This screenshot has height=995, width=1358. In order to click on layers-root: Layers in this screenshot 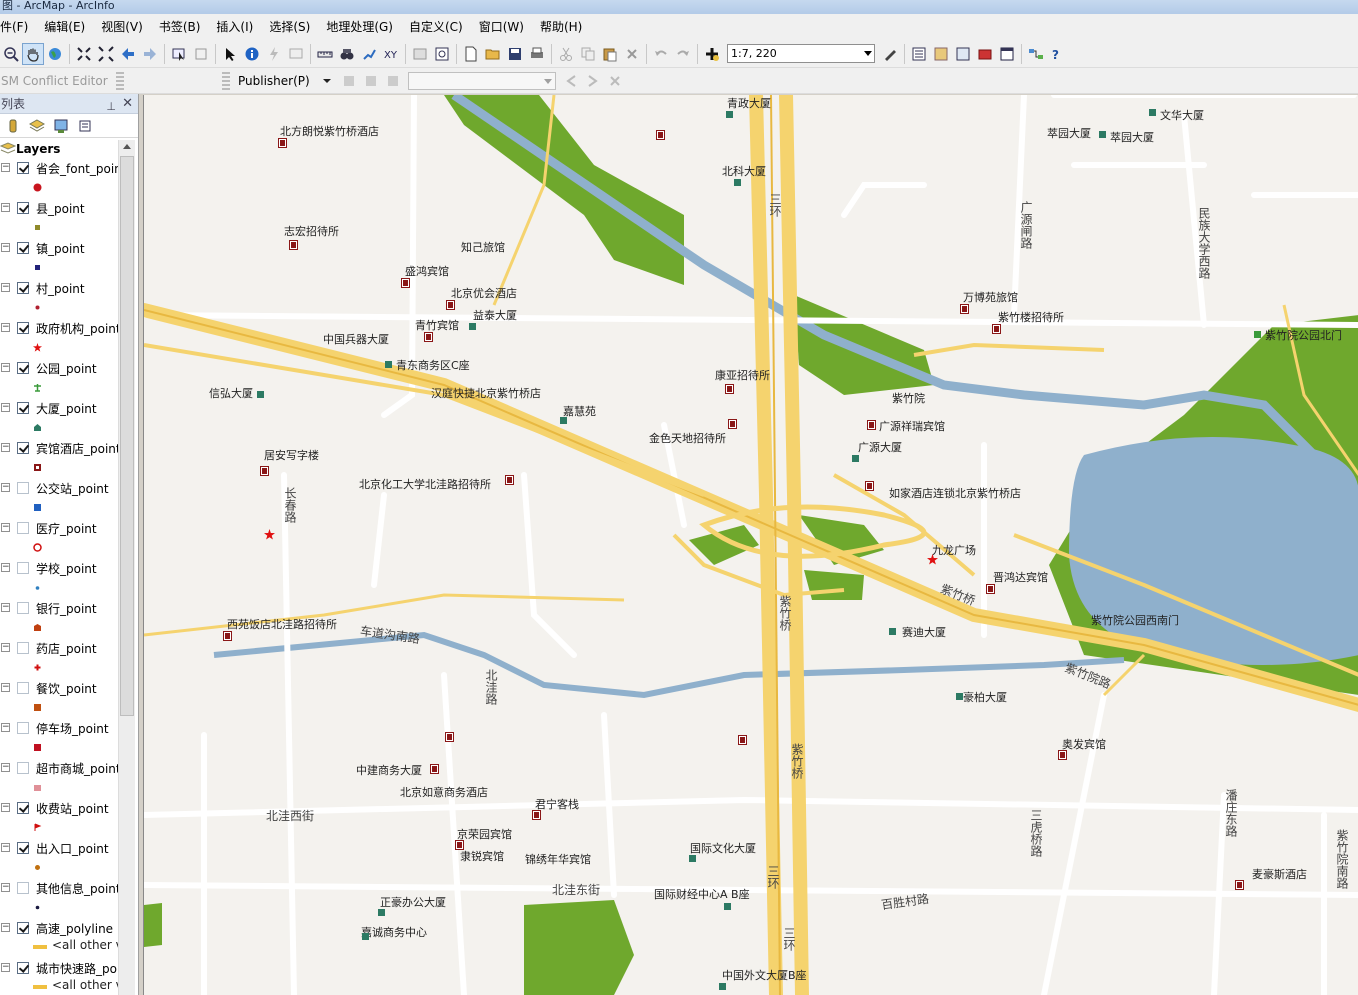, I will do `click(59, 149)`.